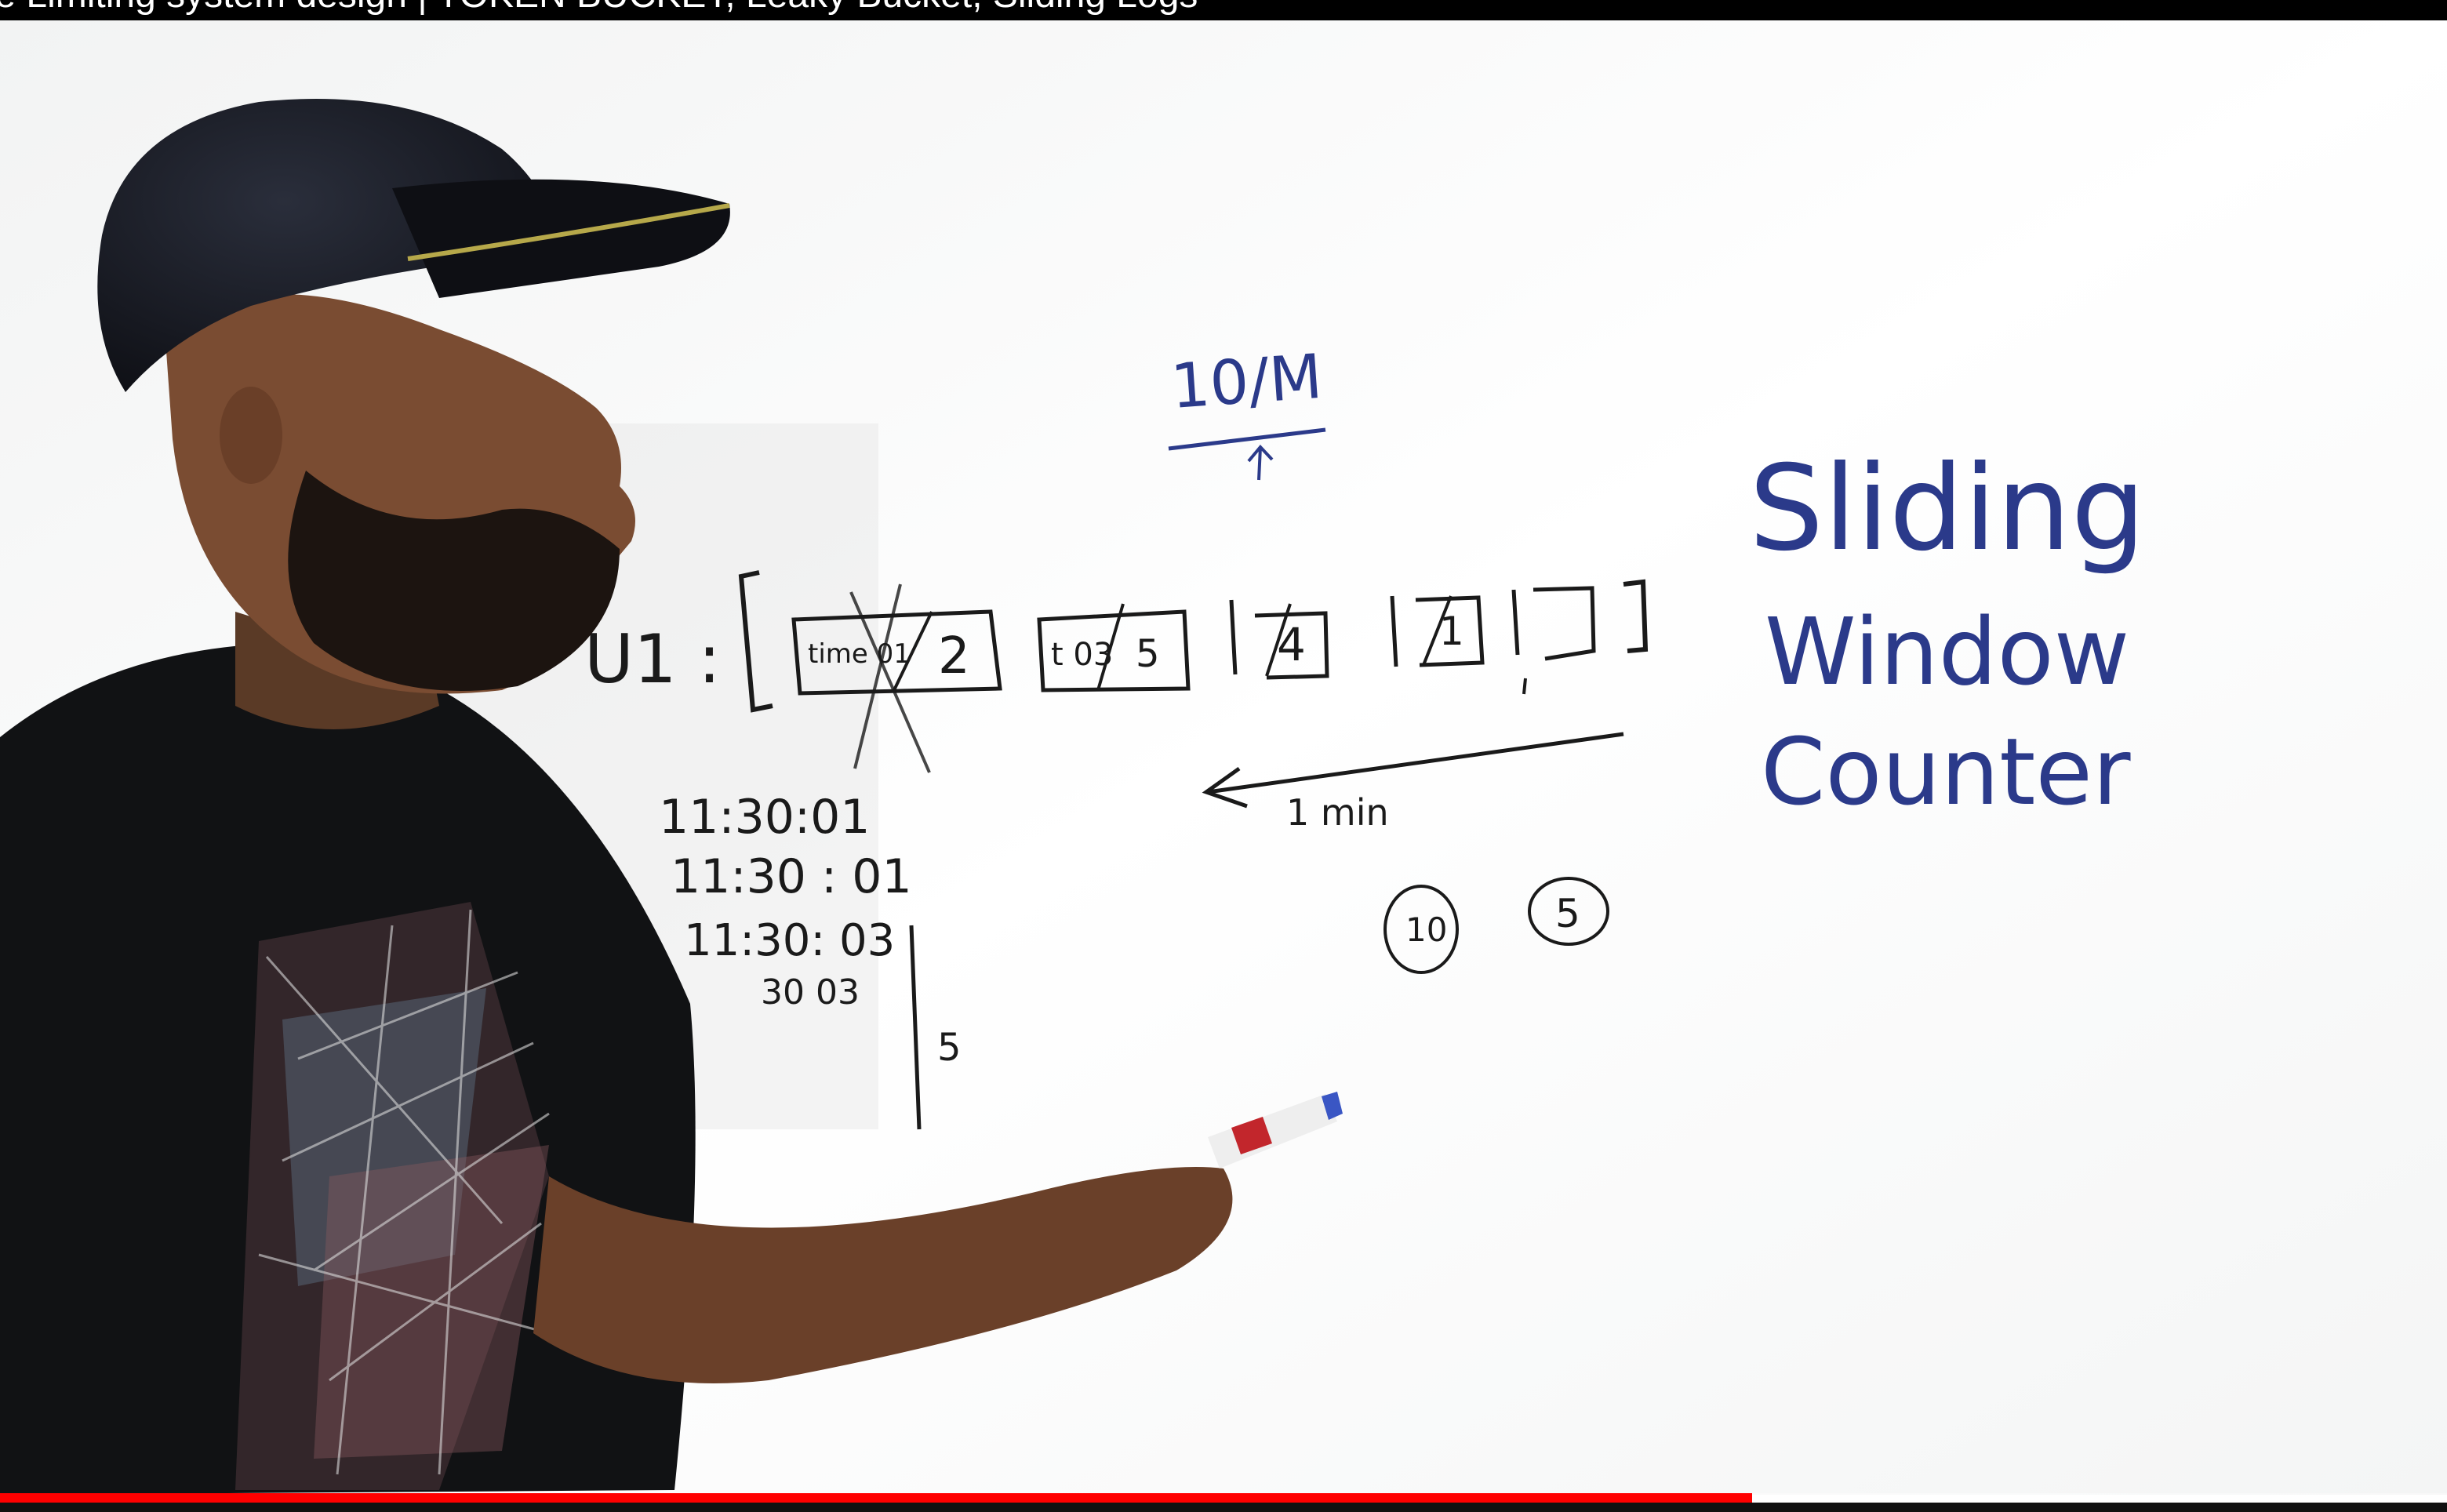 The height and width of the screenshot is (1512, 2447). I want to click on video-controls-strip, so click(1223, 1507).